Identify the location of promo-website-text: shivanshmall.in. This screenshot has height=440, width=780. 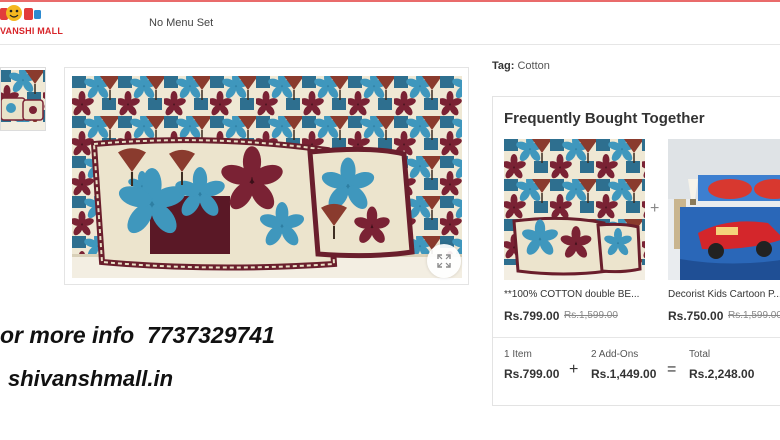
(91, 378).